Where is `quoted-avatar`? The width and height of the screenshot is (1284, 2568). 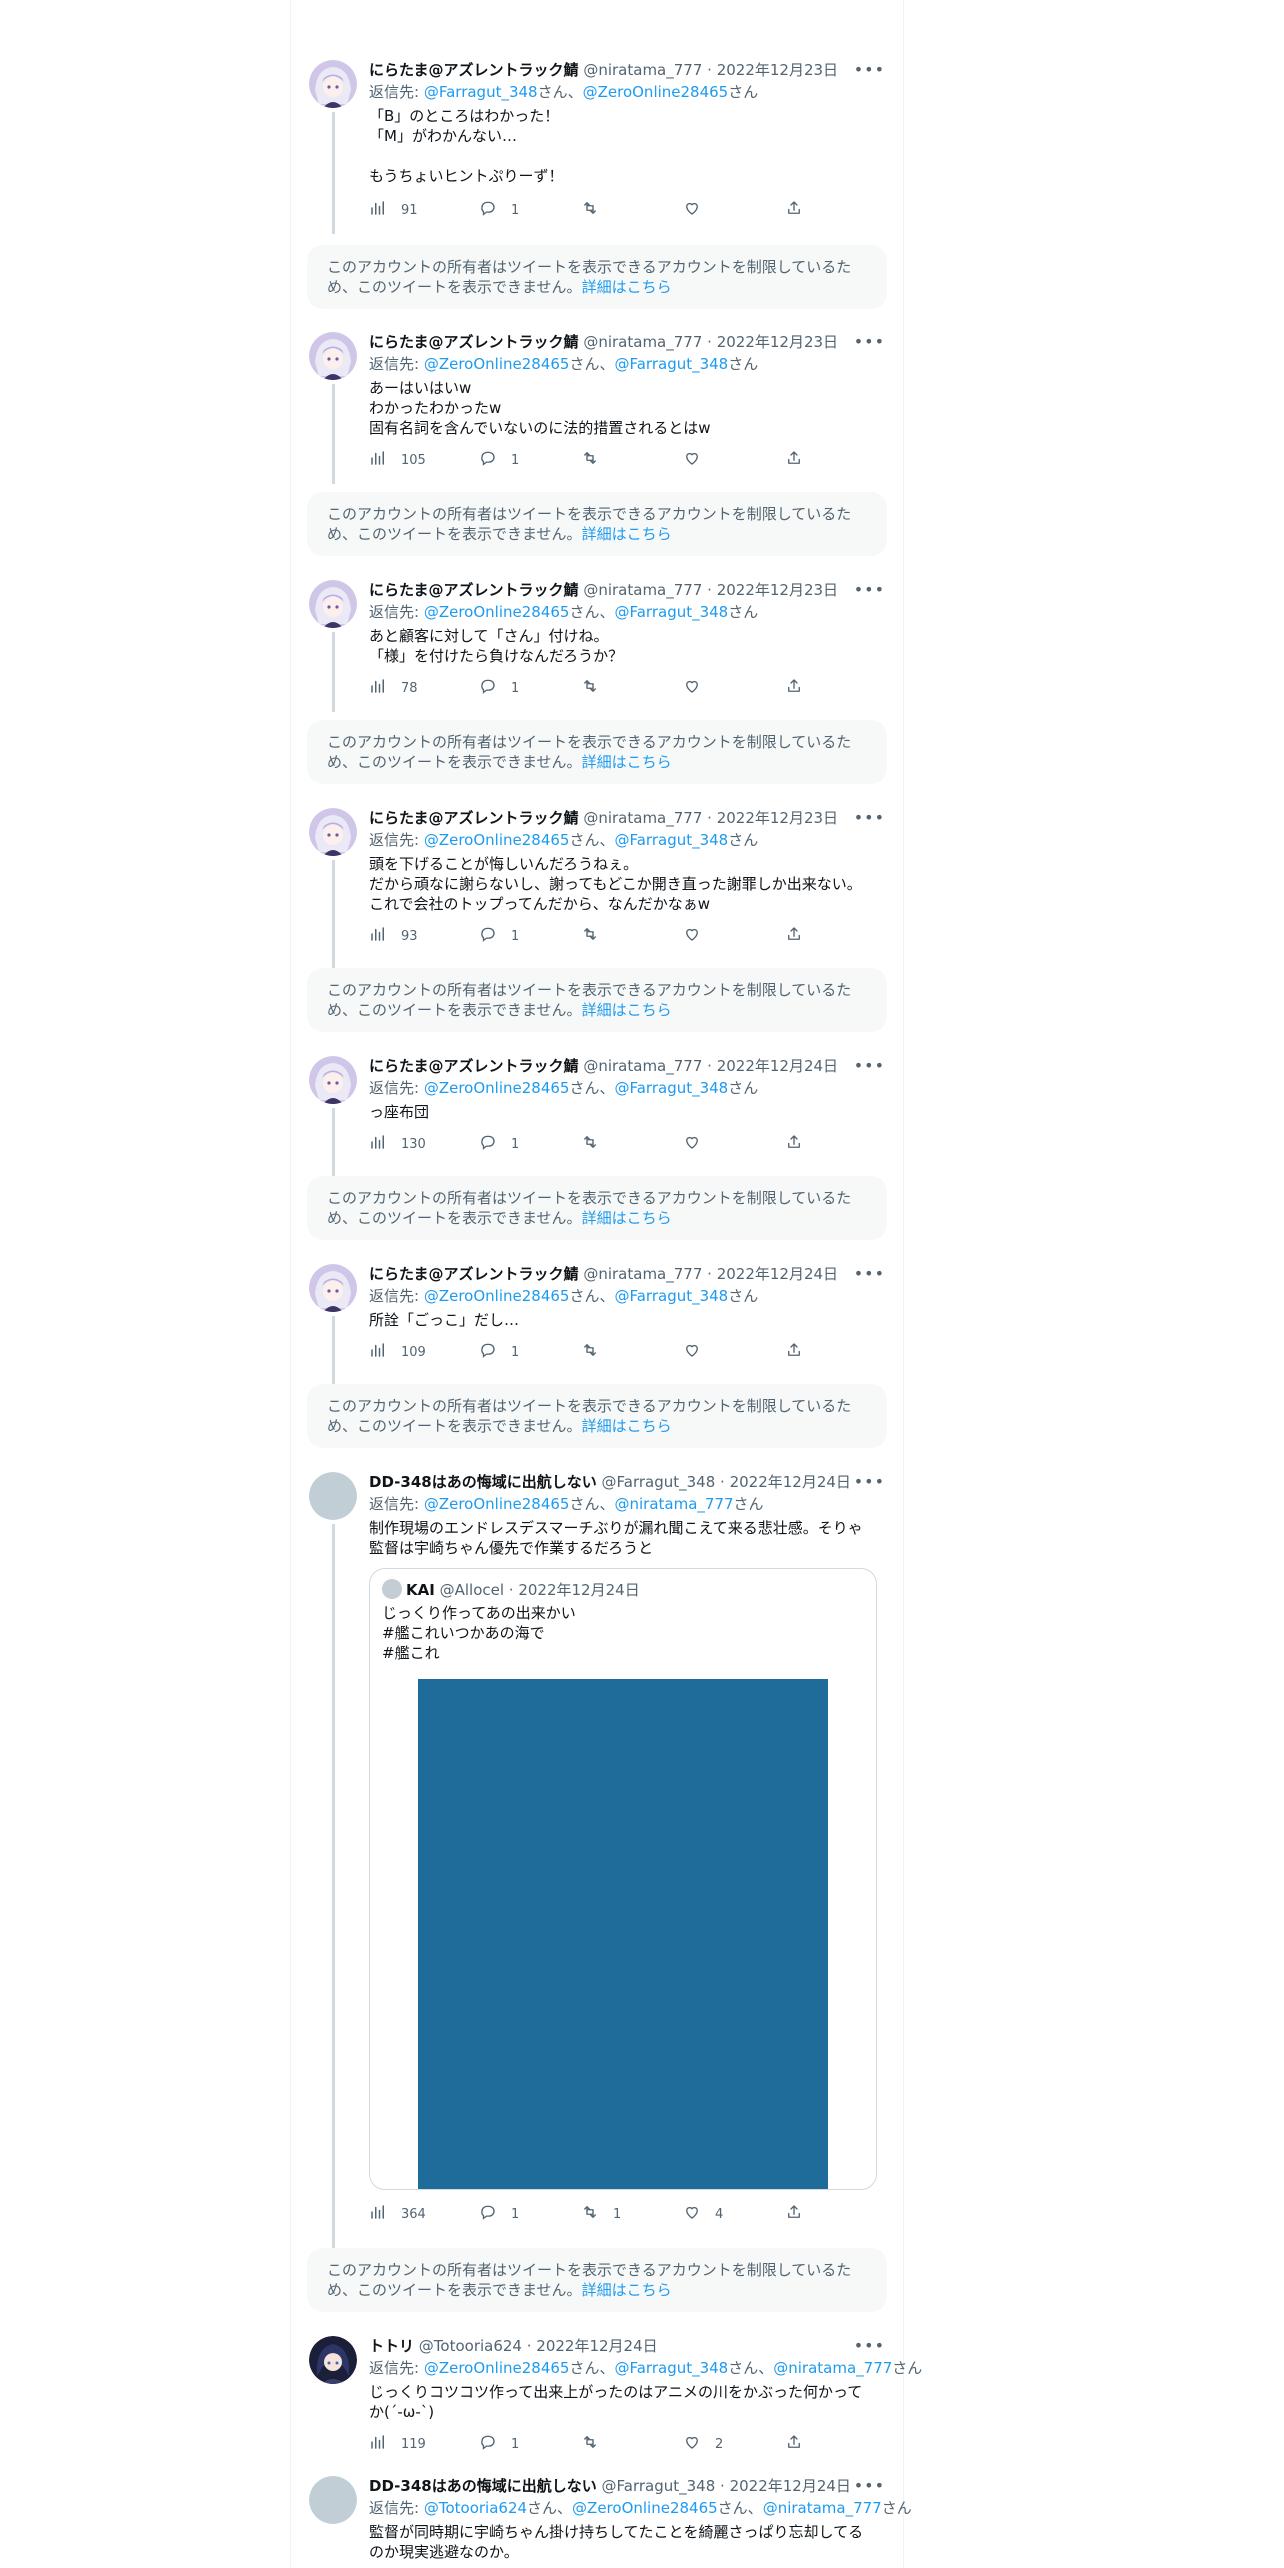
quoted-avatar is located at coordinates (392, 1589).